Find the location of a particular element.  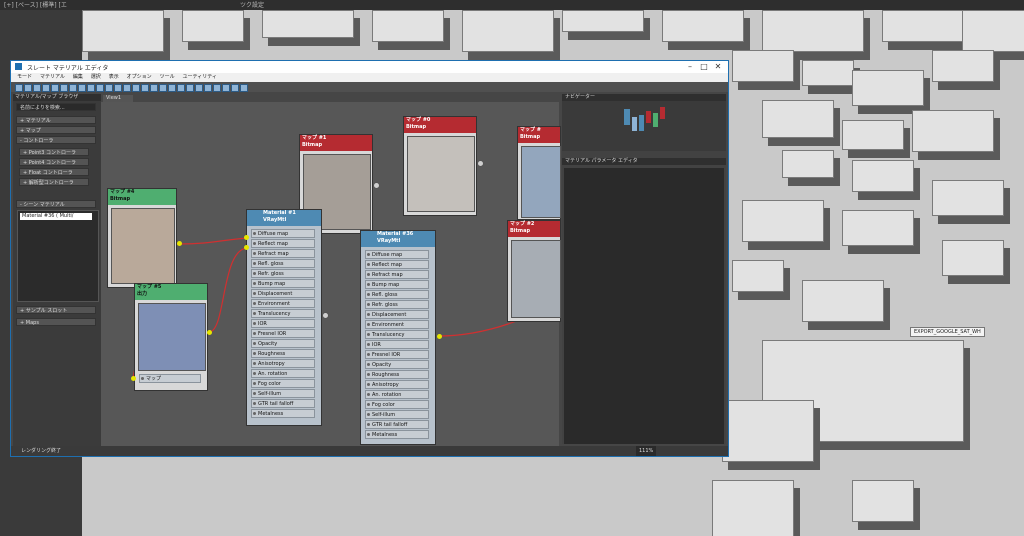

node-map-top-right: マップ # Bitmap is located at coordinates (539, 173).